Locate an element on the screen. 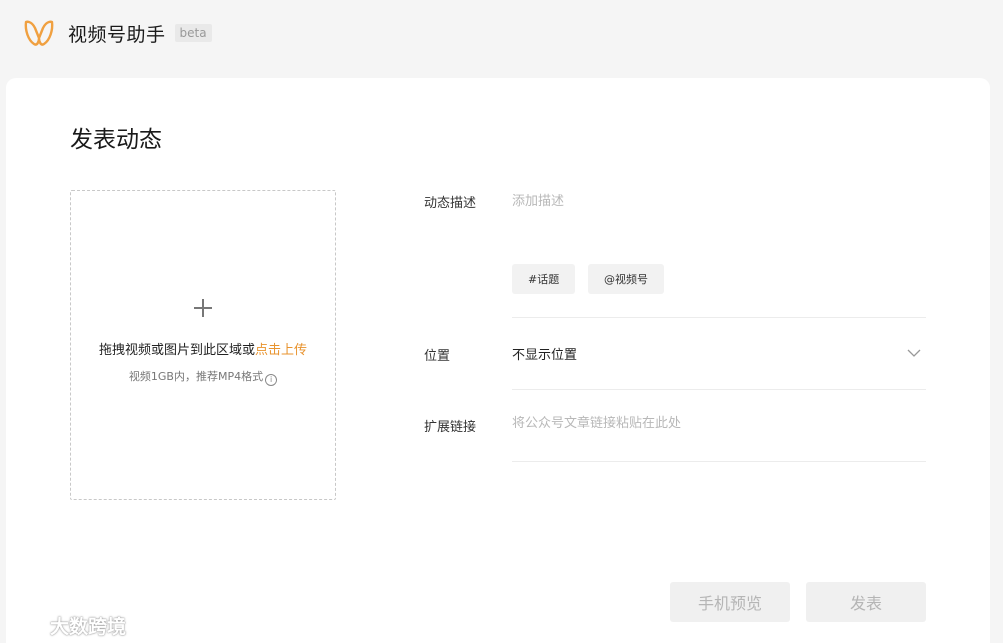  page-title: 发表动态 is located at coordinates (116, 140).